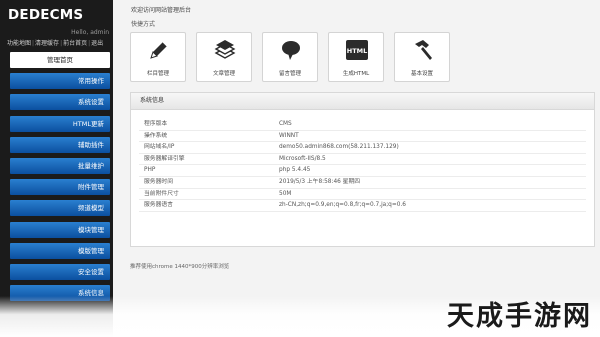  What do you see at coordinates (295, 170) in the screenshot?
I see `info-value: php 5.4.45` at bounding box center [295, 170].